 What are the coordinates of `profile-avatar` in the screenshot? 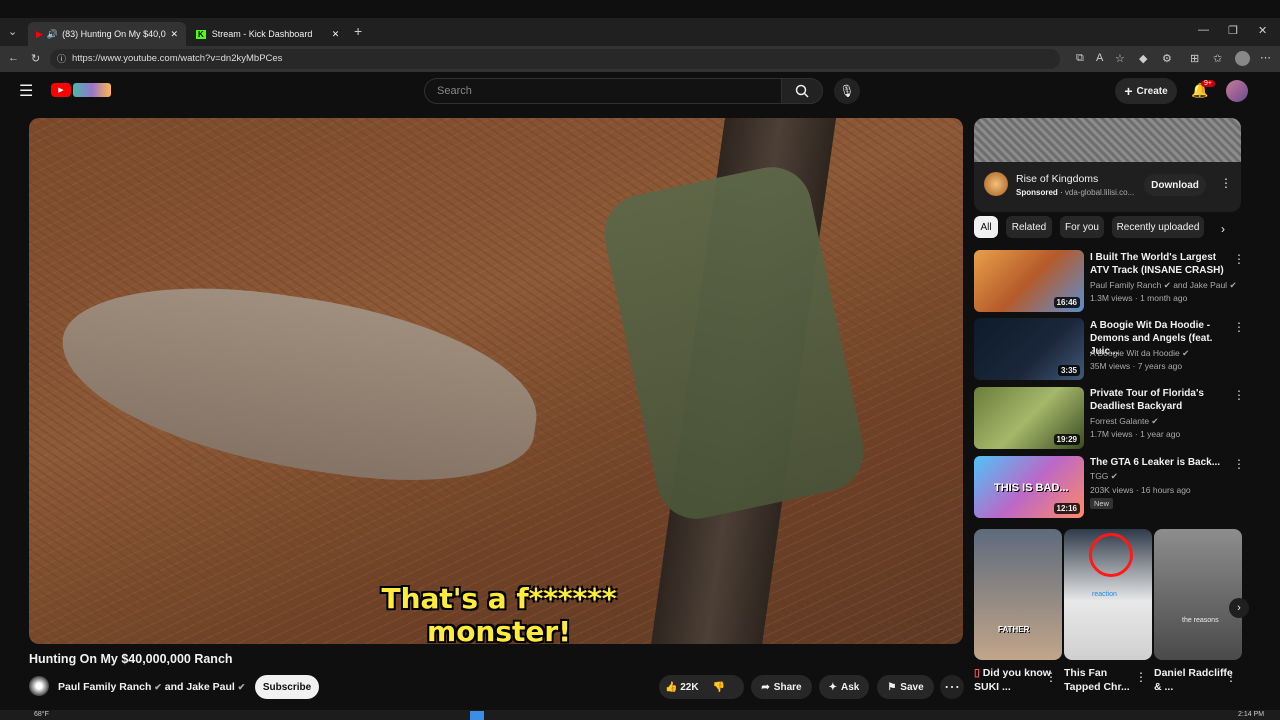 It's located at (1242, 58).